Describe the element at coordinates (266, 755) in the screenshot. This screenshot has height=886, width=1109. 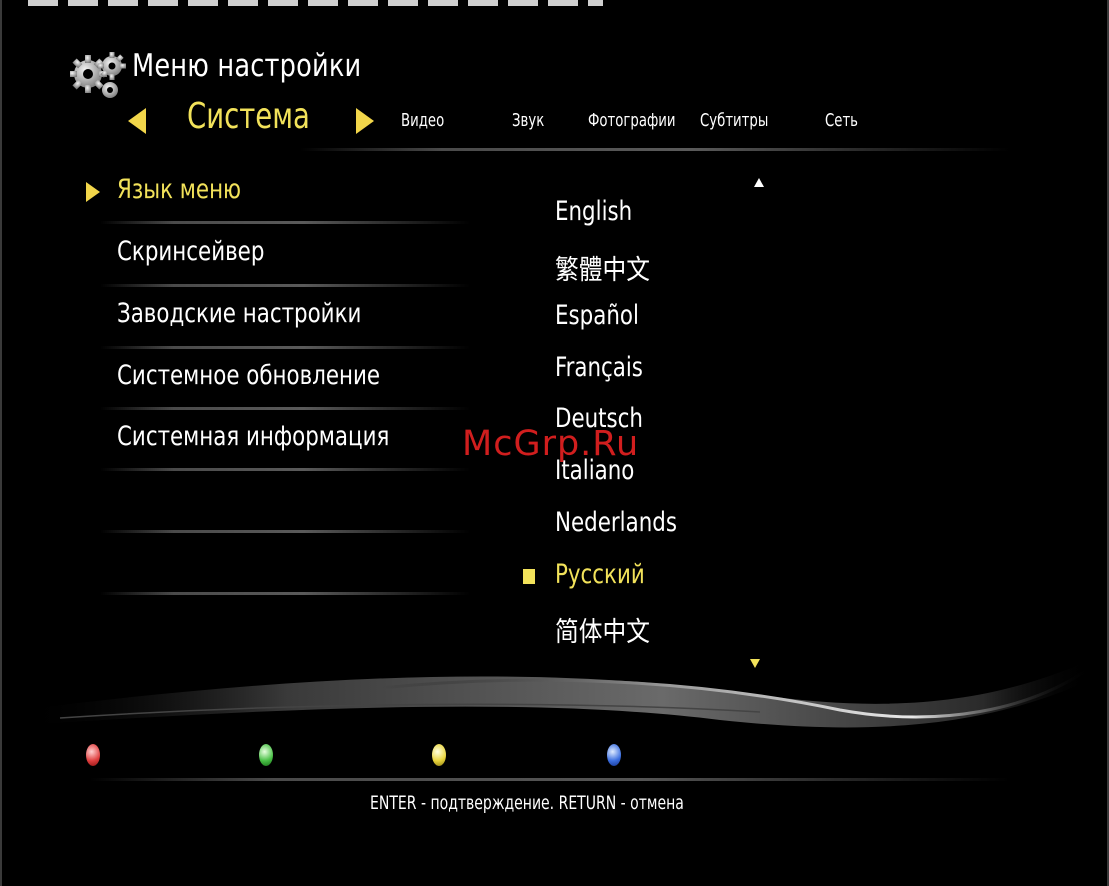
I see `green-button-icon` at that location.